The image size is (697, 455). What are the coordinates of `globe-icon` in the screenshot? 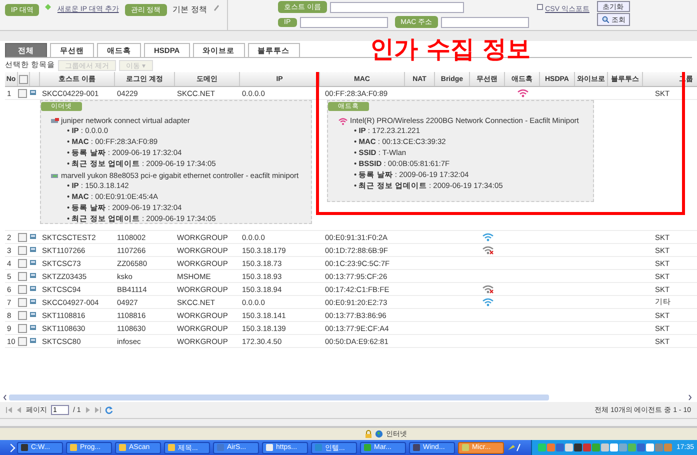 It's located at (379, 434).